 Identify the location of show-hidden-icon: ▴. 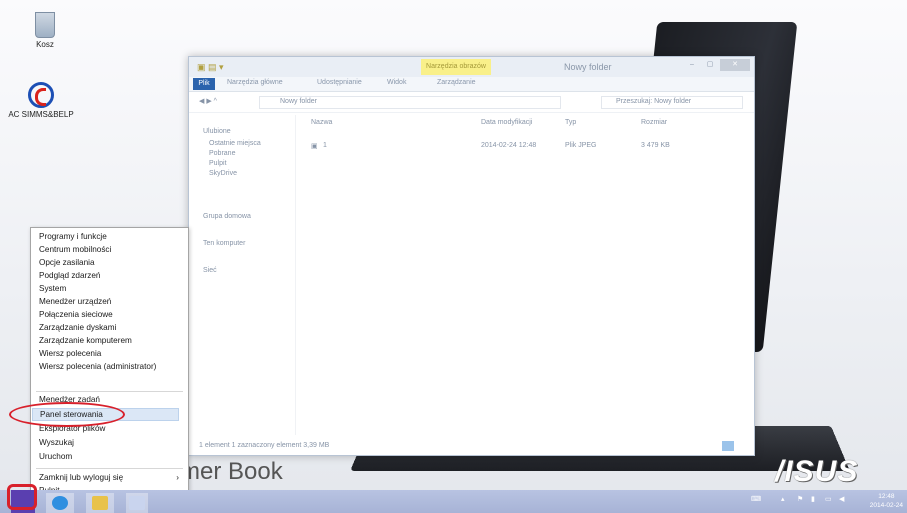
(783, 499).